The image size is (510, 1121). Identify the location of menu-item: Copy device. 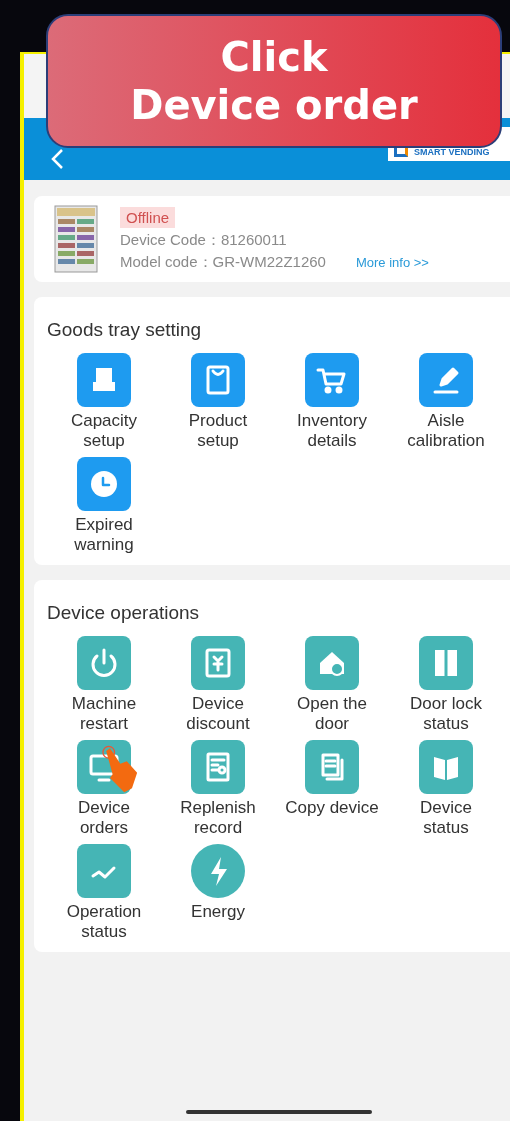
(332, 789).